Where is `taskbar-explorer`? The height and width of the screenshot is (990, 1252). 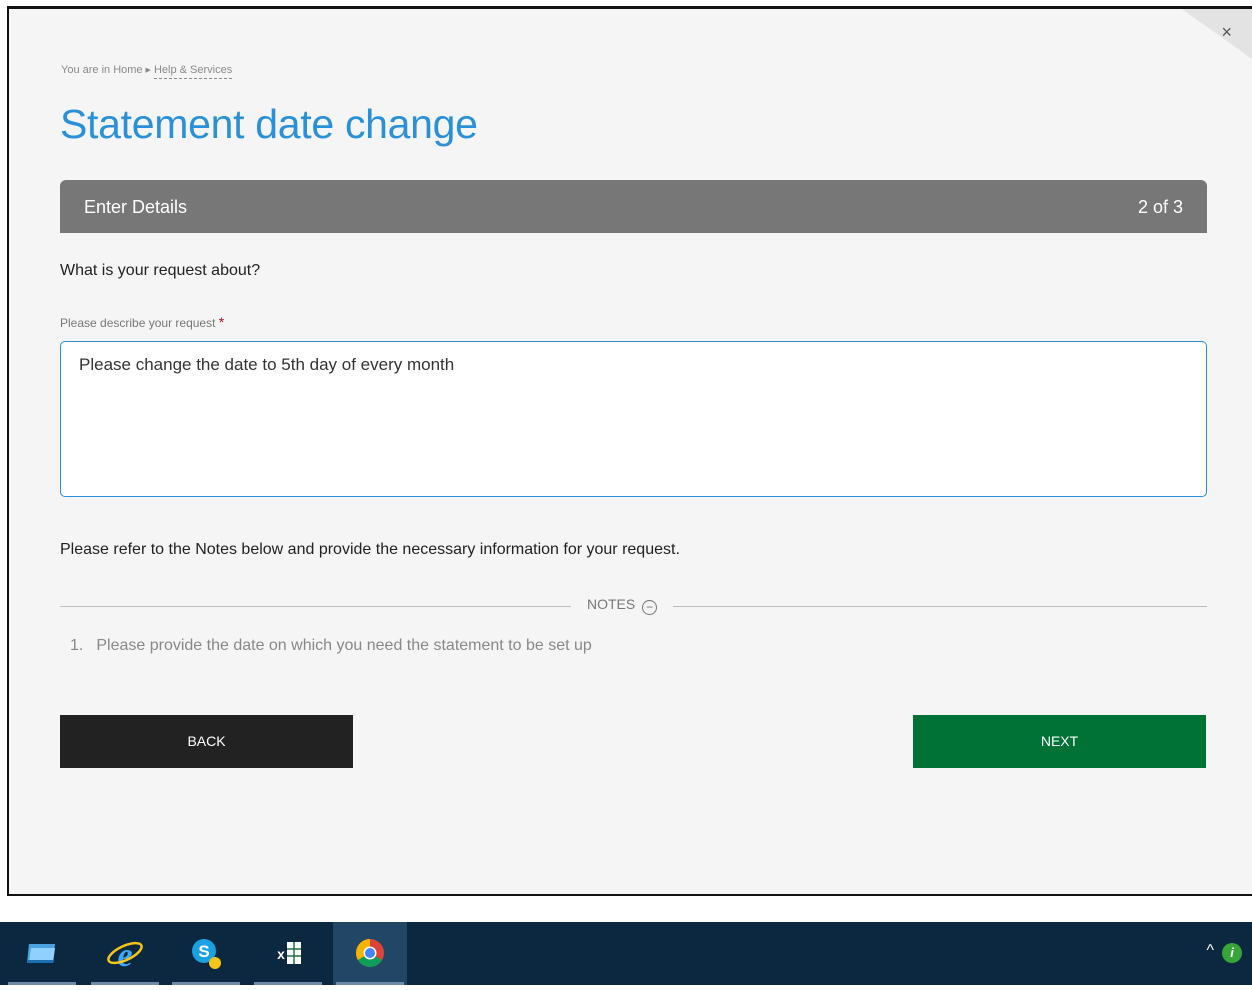
taskbar-explorer is located at coordinates (42, 953).